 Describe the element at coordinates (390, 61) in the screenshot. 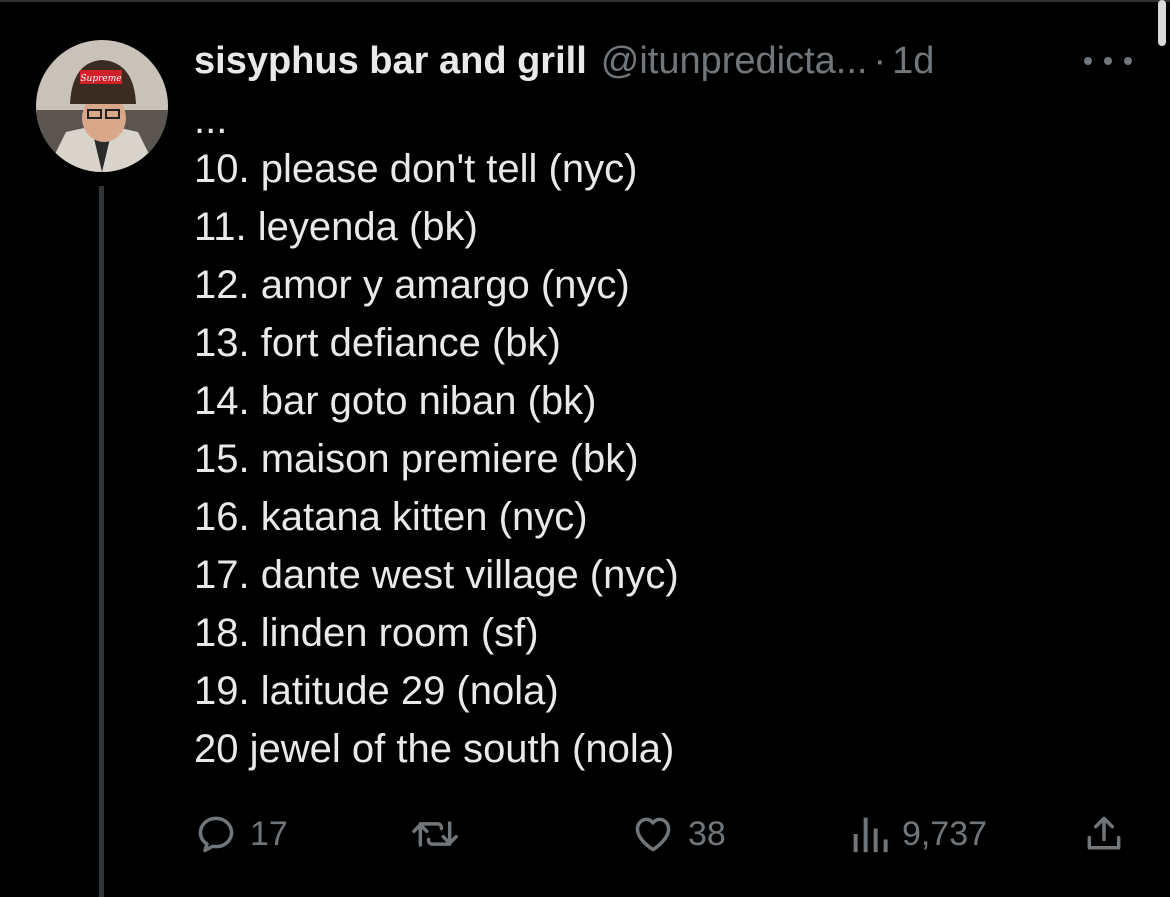

I see `display-name: sisyphus bar and grill` at that location.